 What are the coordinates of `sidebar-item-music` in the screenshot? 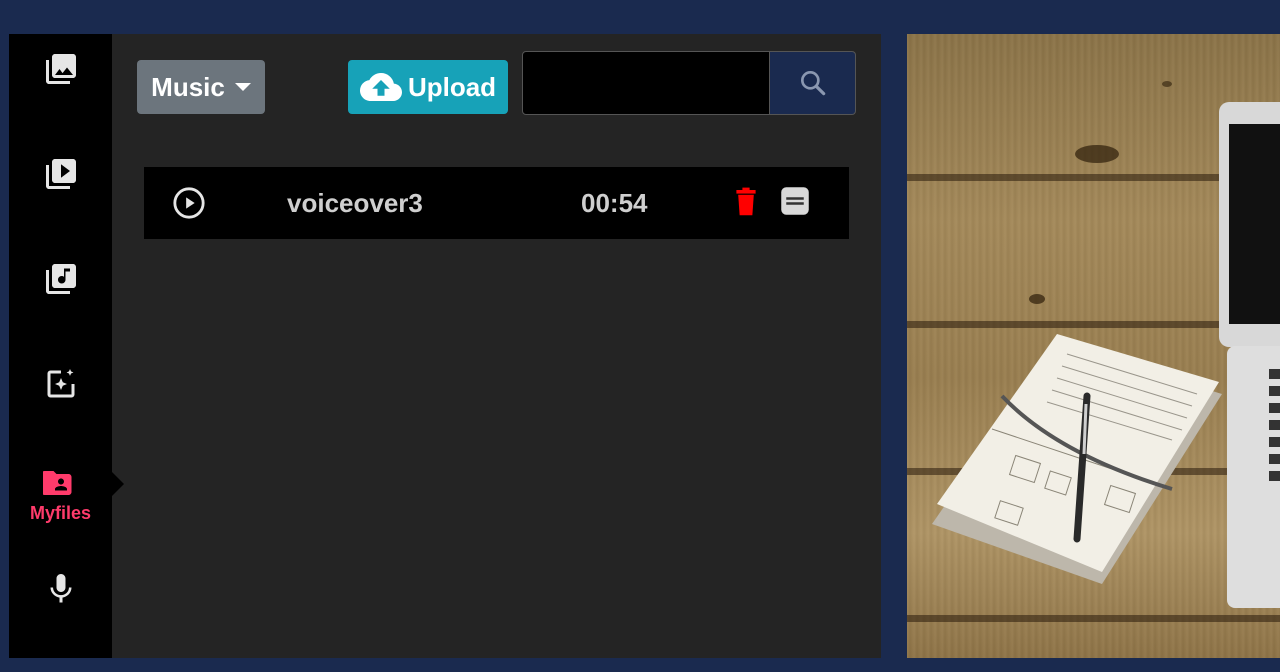 It's located at (60, 279).